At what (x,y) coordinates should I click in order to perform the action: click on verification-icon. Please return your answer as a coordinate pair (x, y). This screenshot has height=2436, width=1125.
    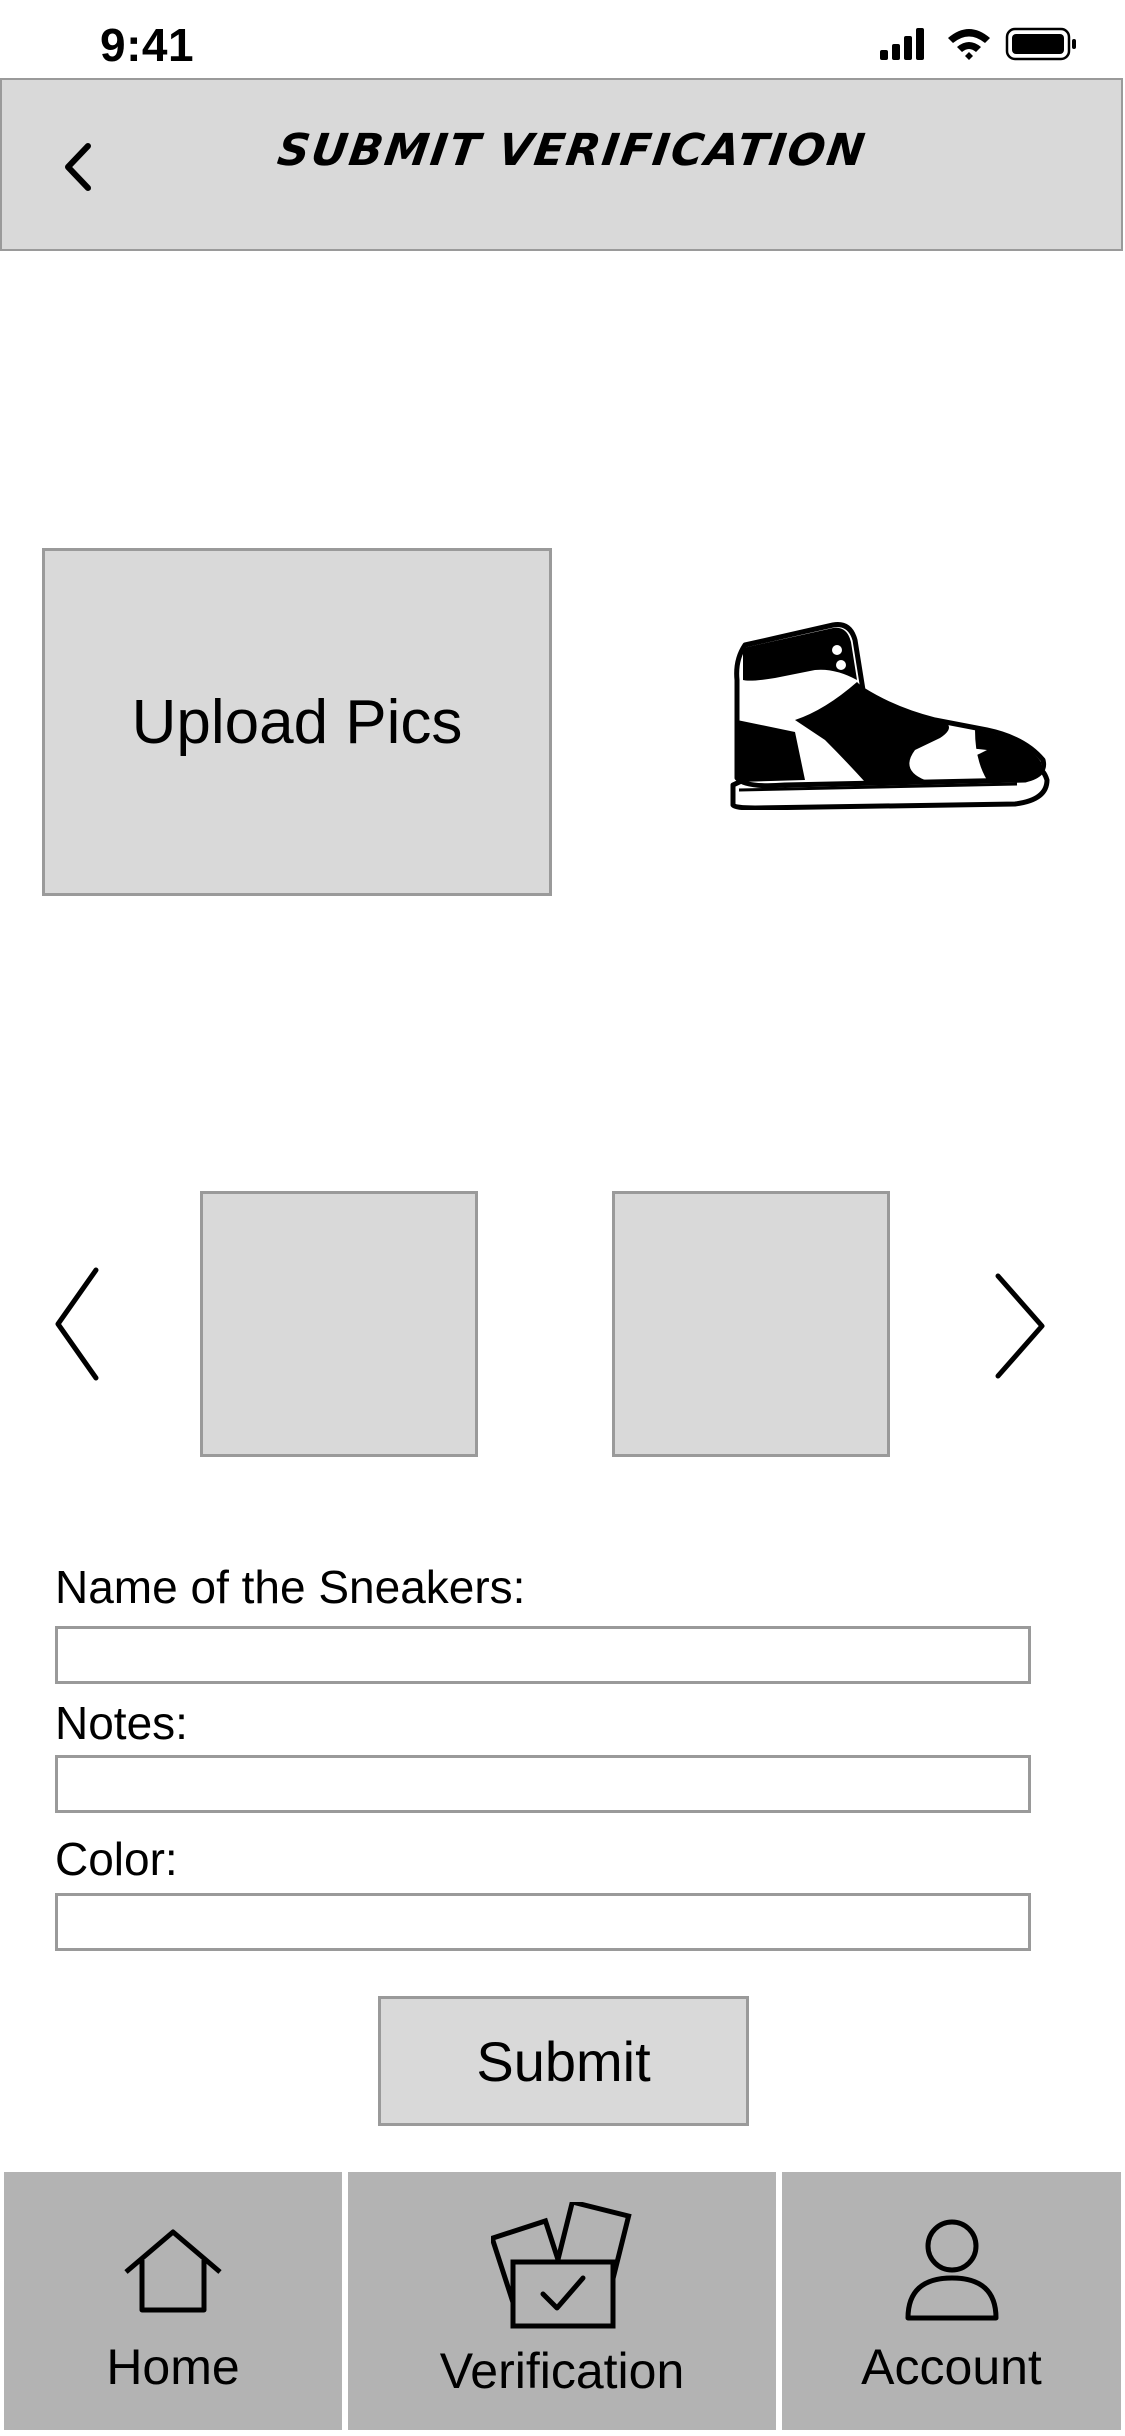
    Looking at the image, I should click on (561, 2265).